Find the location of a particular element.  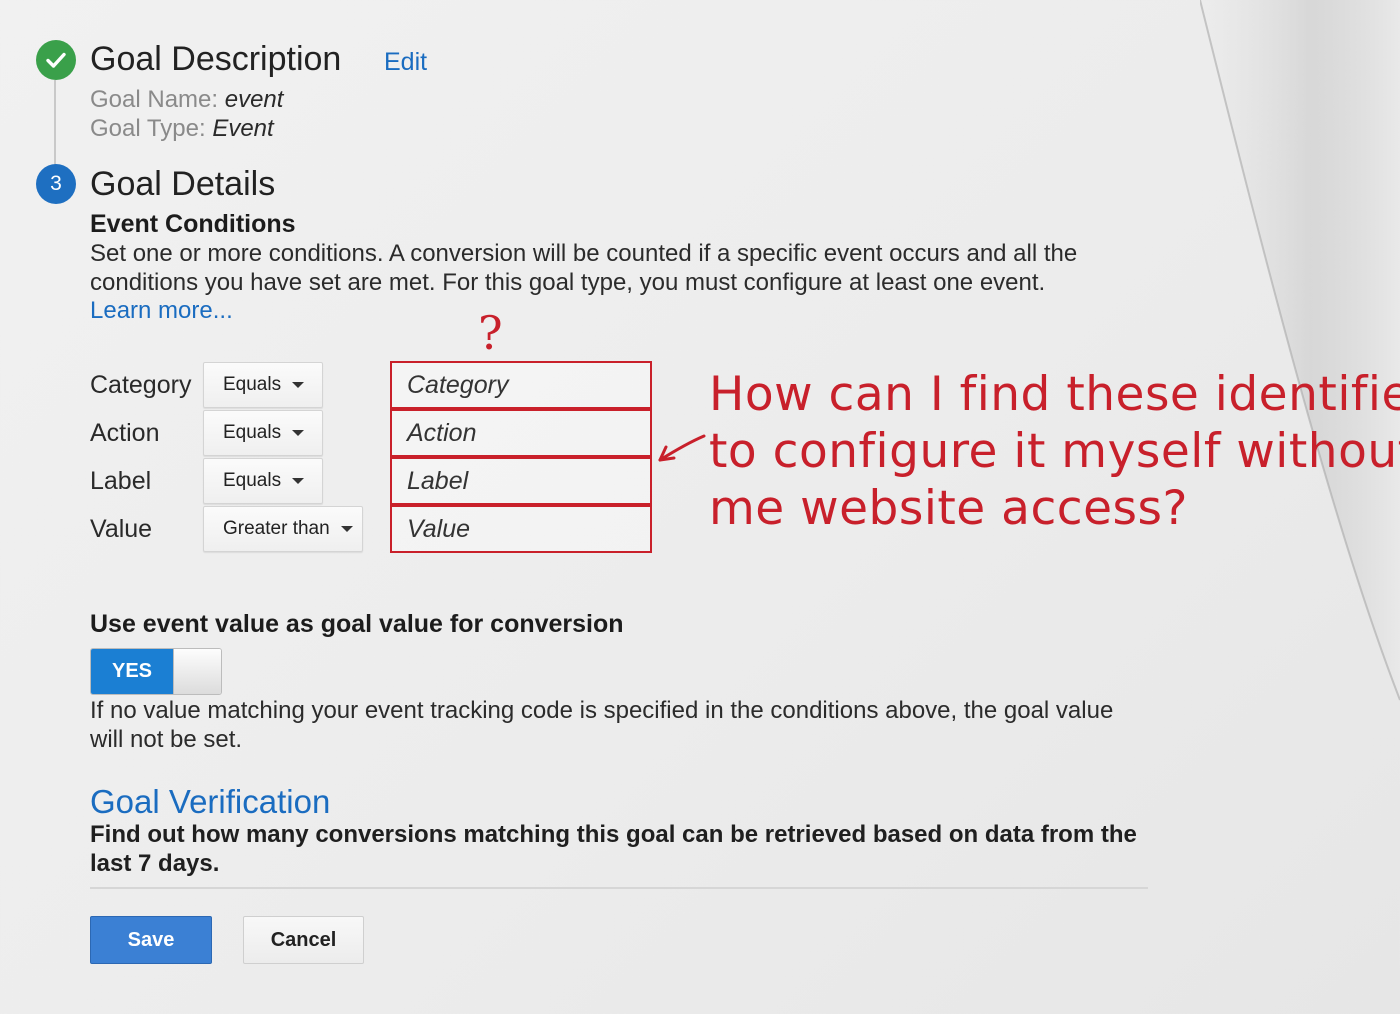

goal-type-label: Goal Type: is located at coordinates (148, 128).